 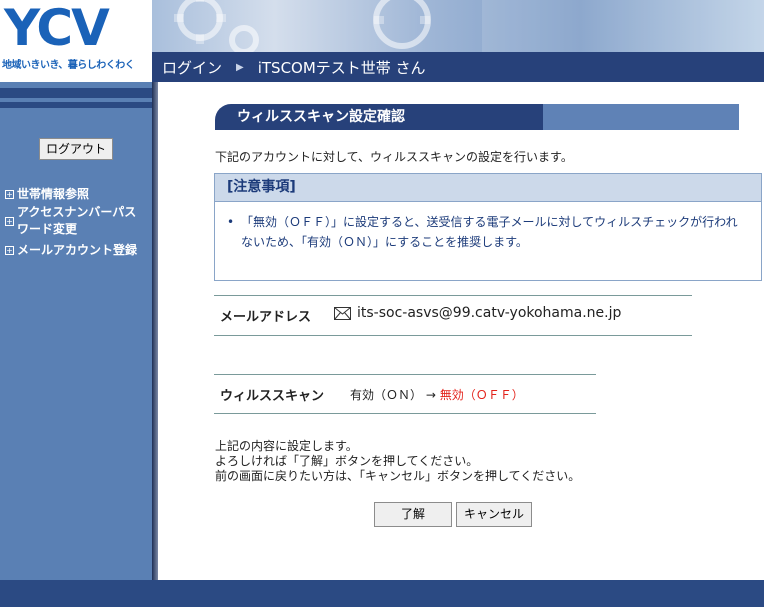 I want to click on nav-login: ログイン, so click(x=192, y=67).